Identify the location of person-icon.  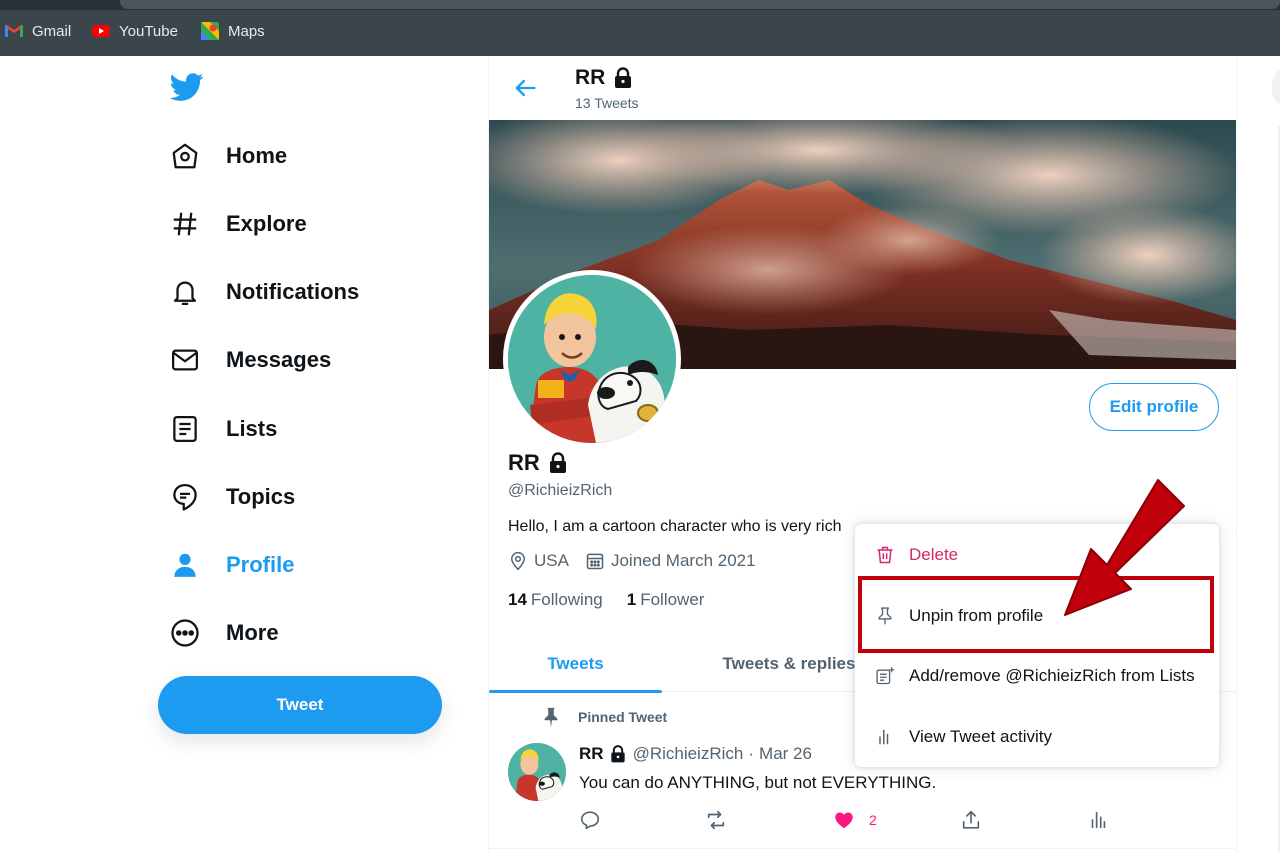
(185, 565).